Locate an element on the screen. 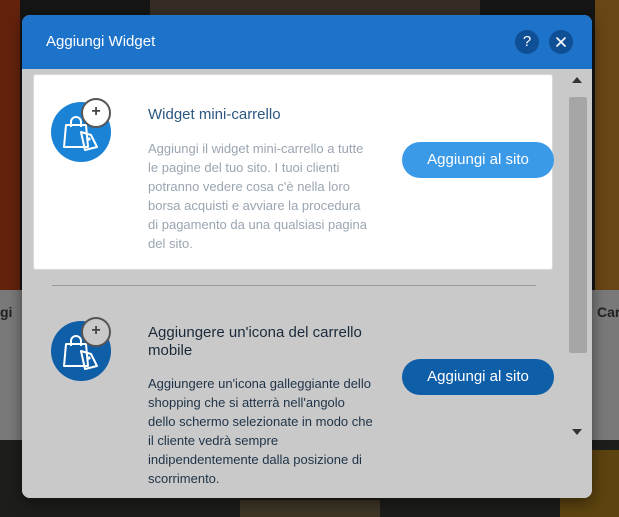 The image size is (619, 517). scroll-down-icon is located at coordinates (577, 432).